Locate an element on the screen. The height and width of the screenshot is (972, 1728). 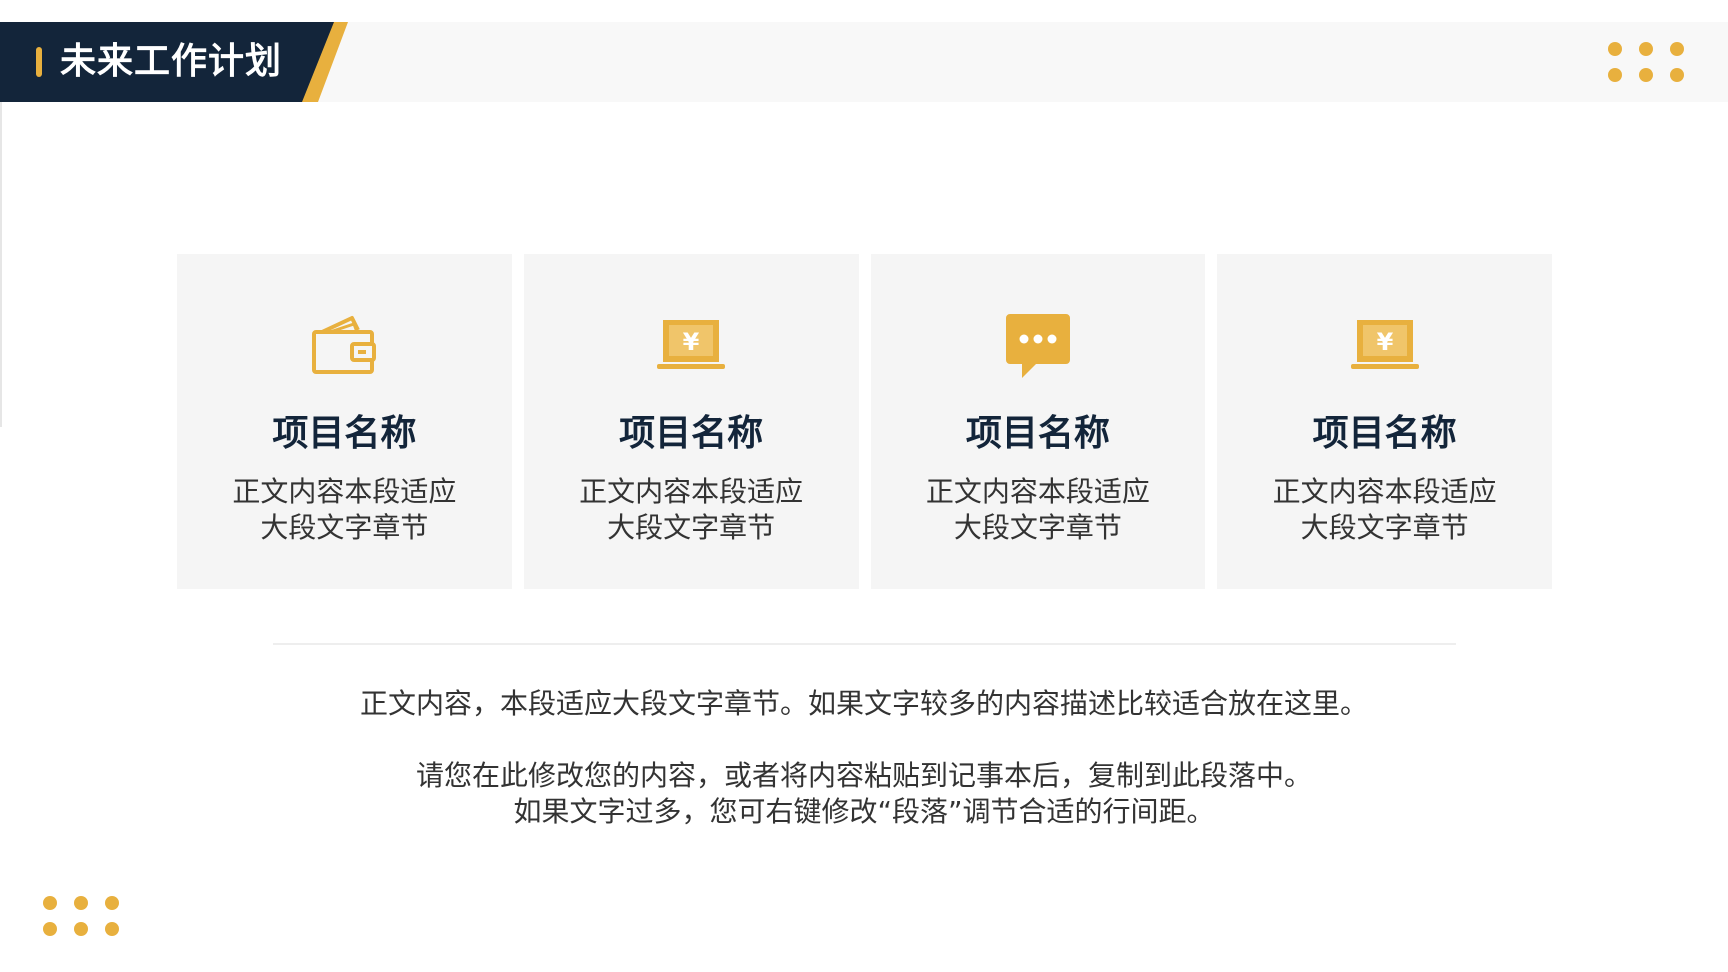
title-accent-bar is located at coordinates (39, 62).